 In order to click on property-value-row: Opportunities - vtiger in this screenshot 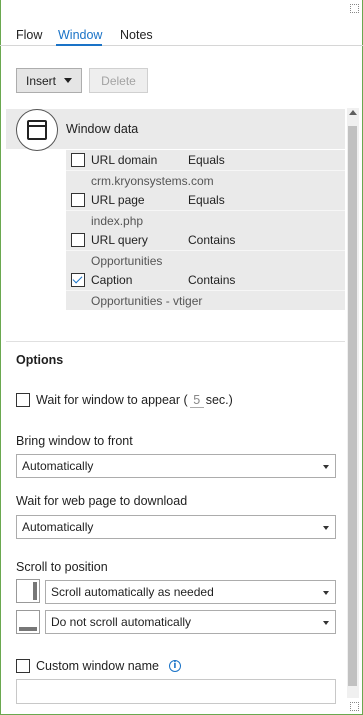, I will do `click(205, 300)`.